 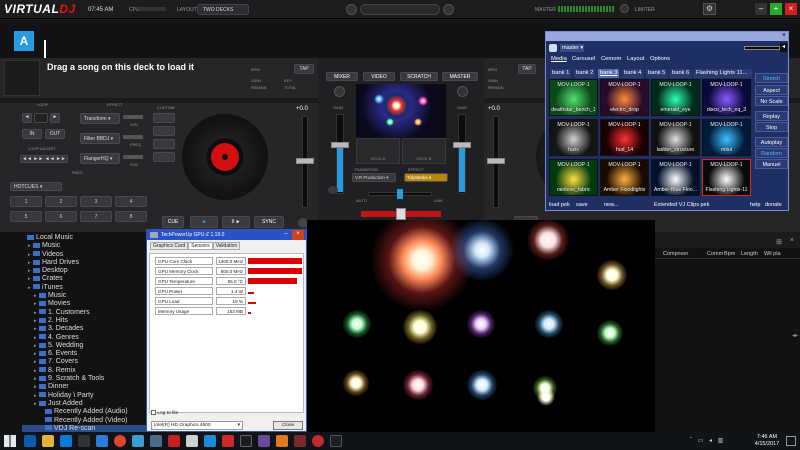 I want to click on tree-item: ▸ Desktop, so click(x=85, y=271).